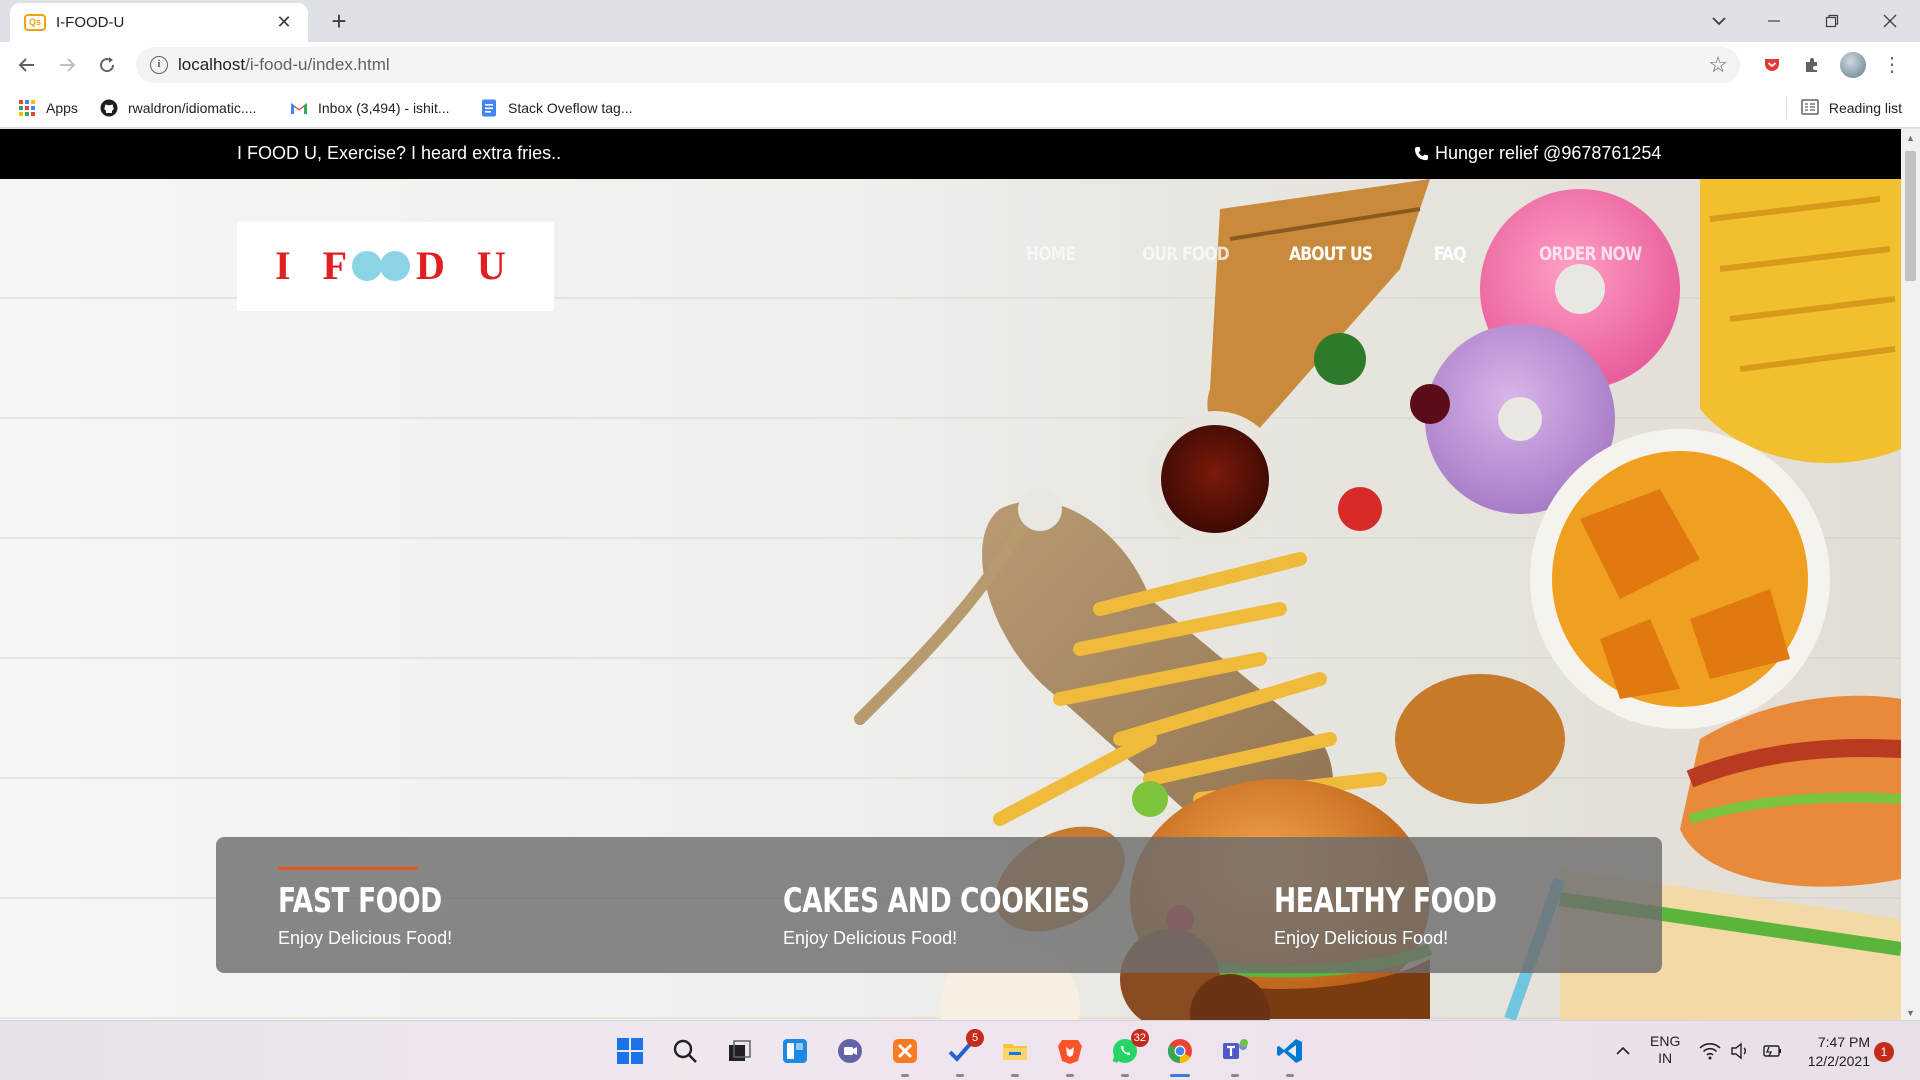 The height and width of the screenshot is (1080, 1920). I want to click on forward-button, so click(67, 65).